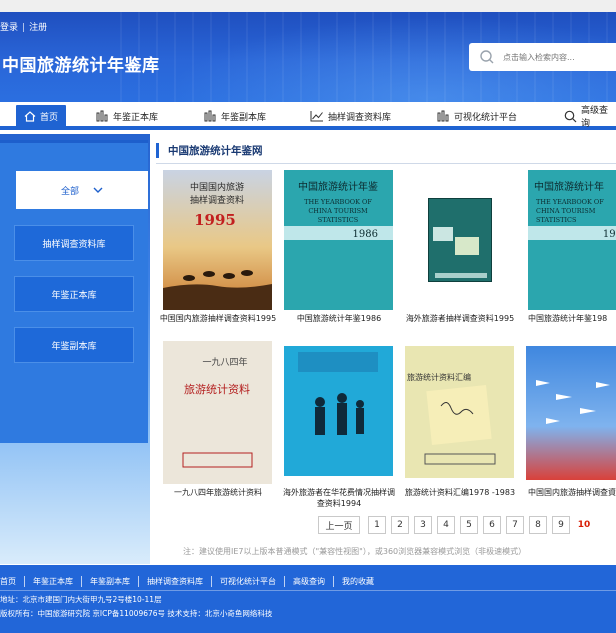 The height and width of the screenshot is (633, 616). I want to click on nav-main-yearbook: 年鉴正本库, so click(127, 116).